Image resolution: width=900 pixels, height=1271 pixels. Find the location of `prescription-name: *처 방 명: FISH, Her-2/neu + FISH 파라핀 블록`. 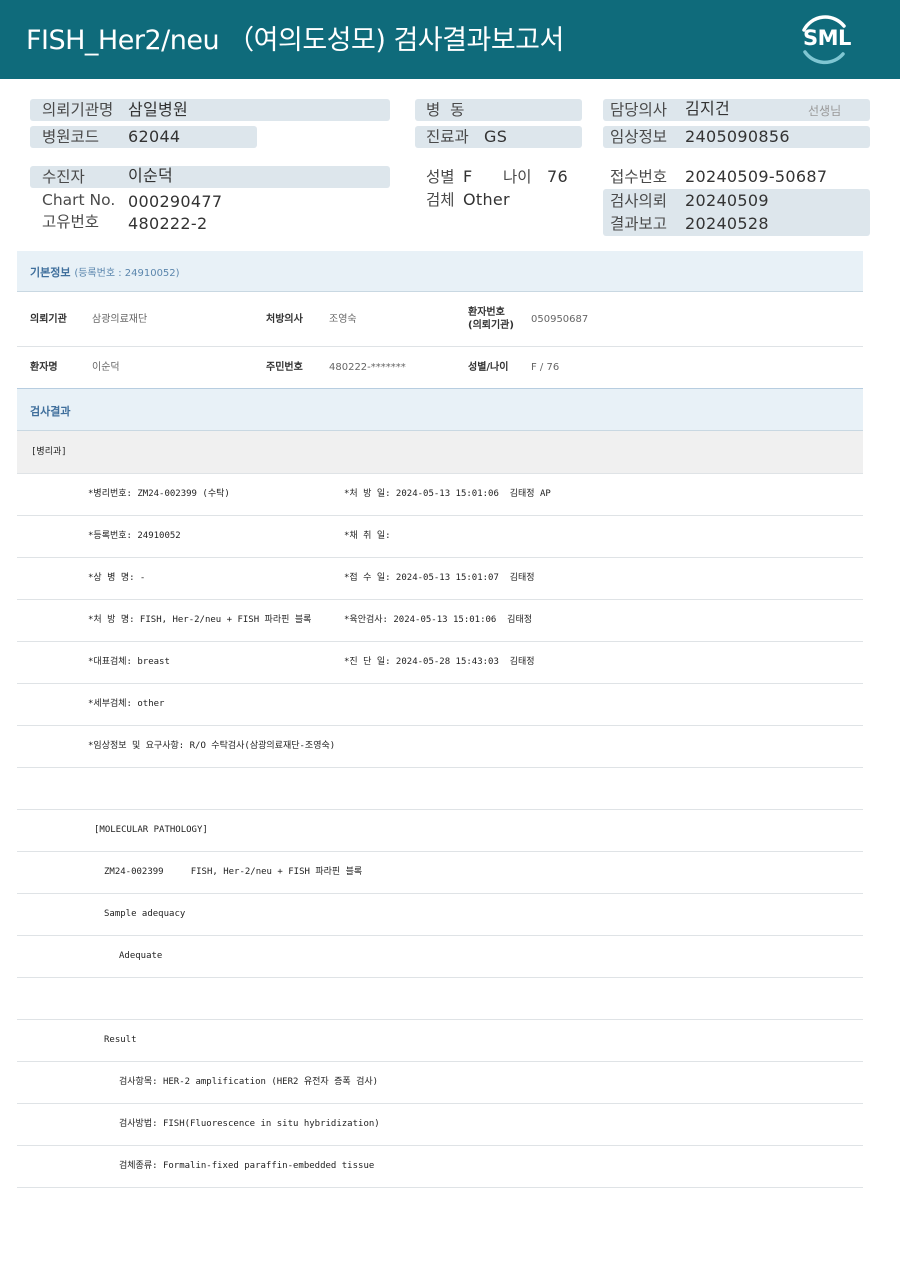

prescription-name: *처 방 명: FISH, Her-2/neu + FISH 파라핀 블록 is located at coordinates (200, 620).